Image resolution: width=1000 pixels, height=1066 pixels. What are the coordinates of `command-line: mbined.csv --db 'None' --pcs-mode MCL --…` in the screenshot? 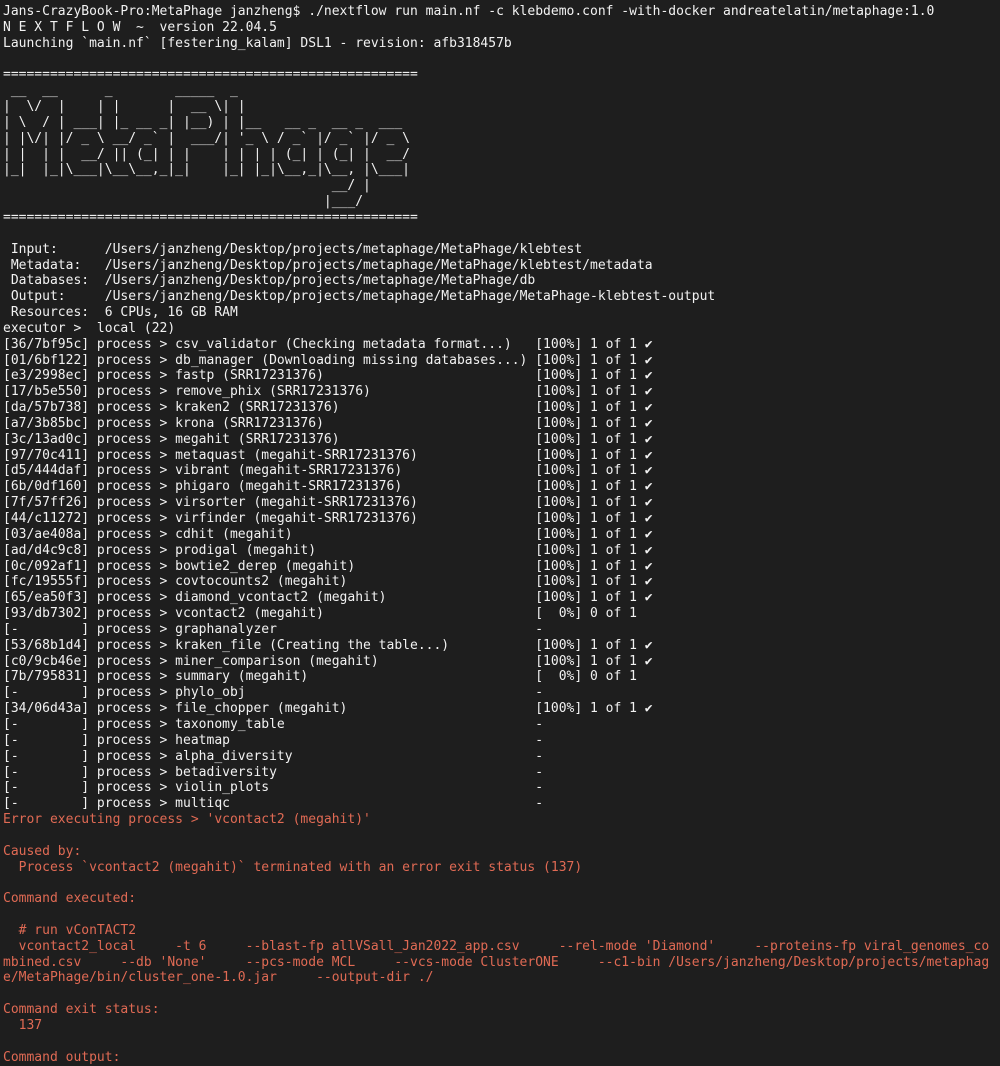 It's located at (496, 962).